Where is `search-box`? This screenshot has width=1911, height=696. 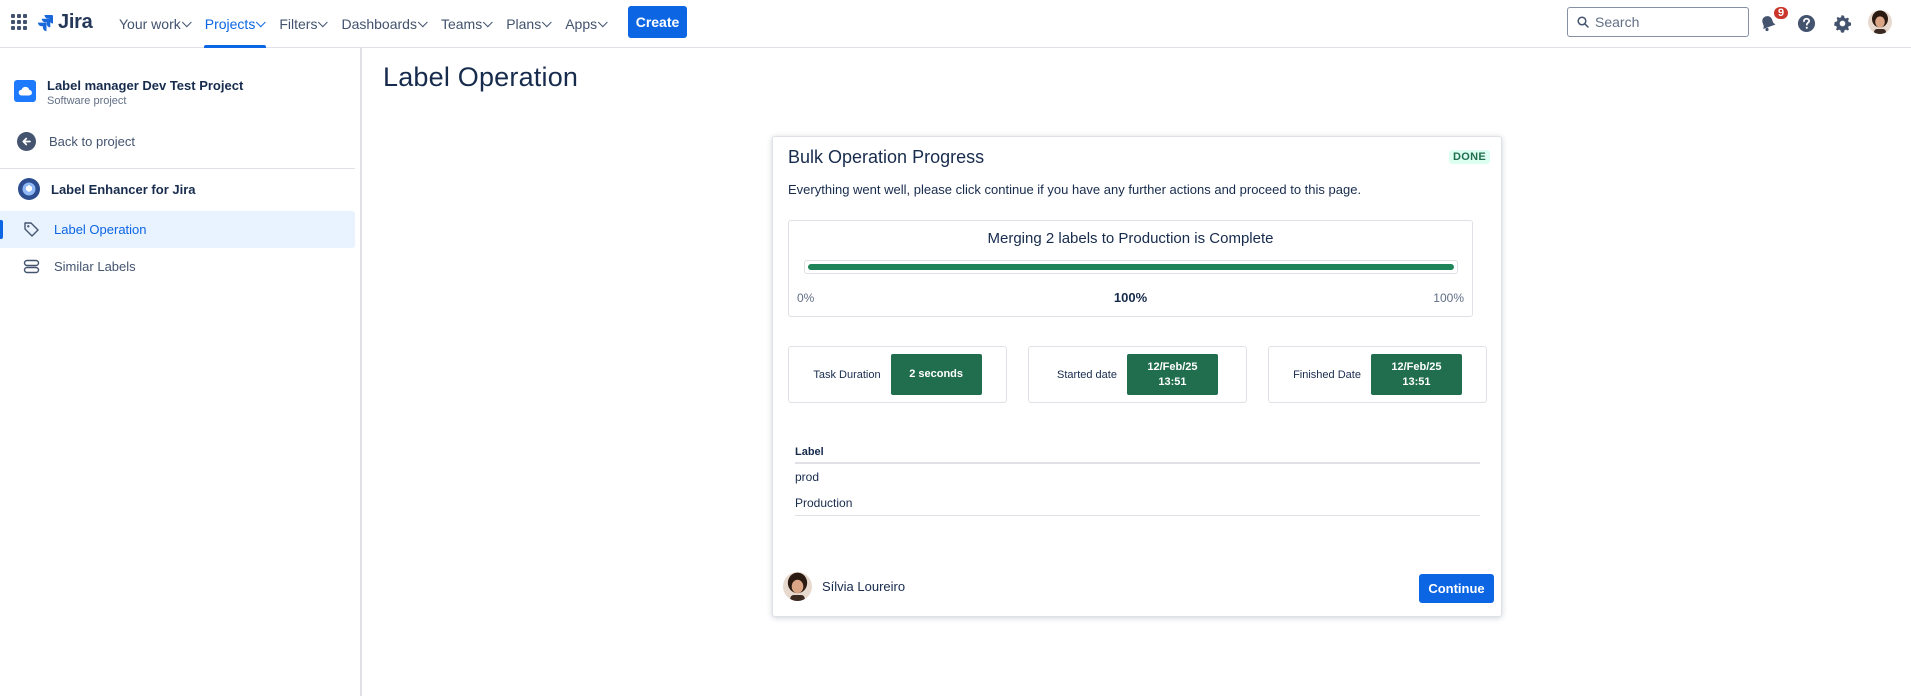 search-box is located at coordinates (1658, 22).